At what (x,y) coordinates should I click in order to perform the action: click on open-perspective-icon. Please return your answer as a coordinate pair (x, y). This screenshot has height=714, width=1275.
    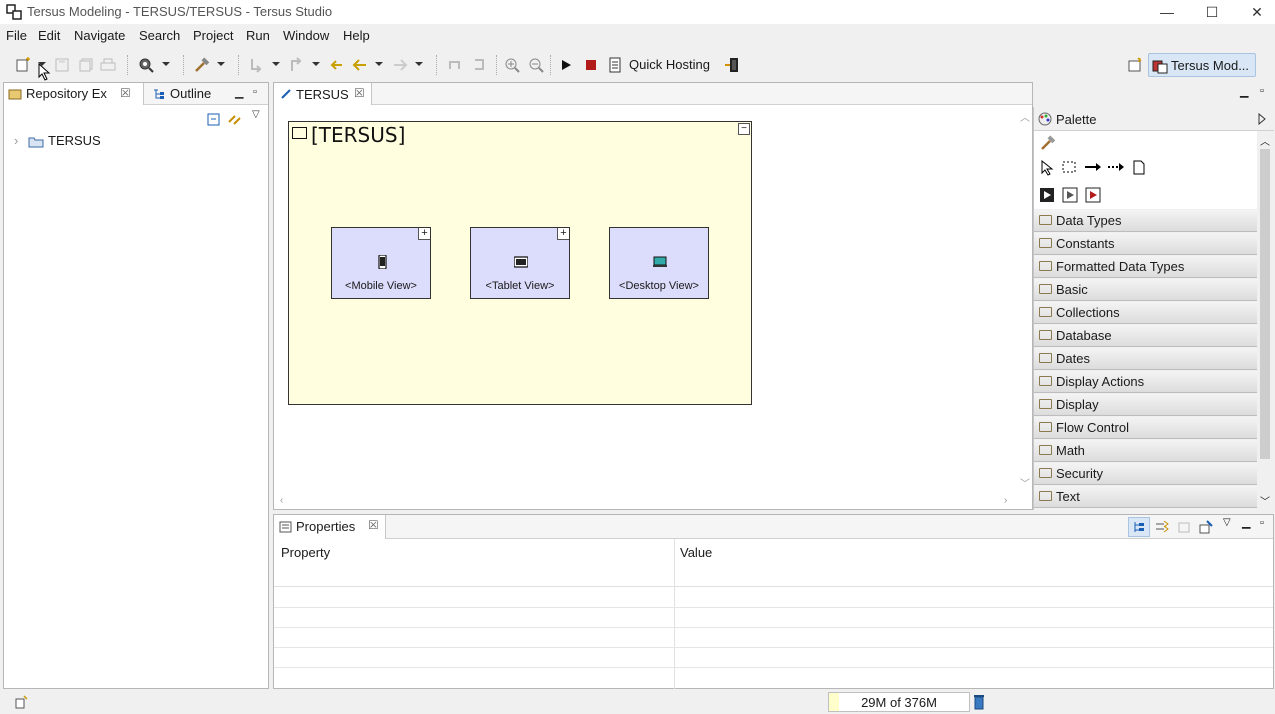
    Looking at the image, I should click on (1135, 65).